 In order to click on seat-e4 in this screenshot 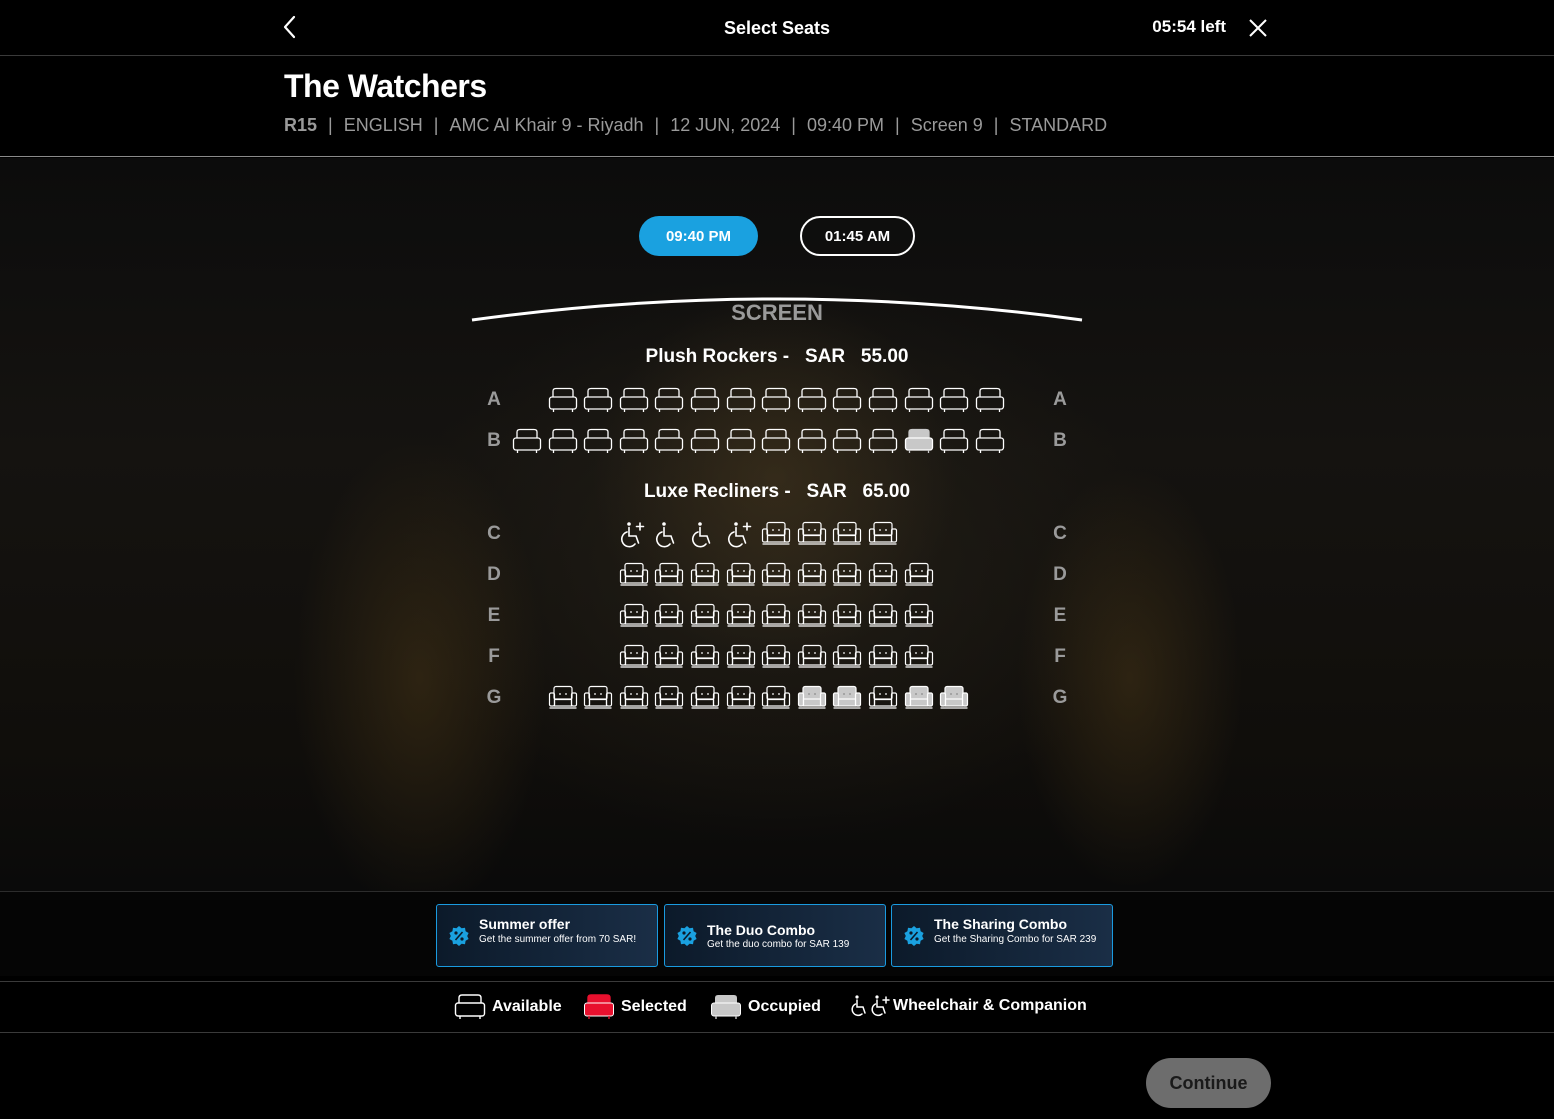, I will do `click(634, 616)`.